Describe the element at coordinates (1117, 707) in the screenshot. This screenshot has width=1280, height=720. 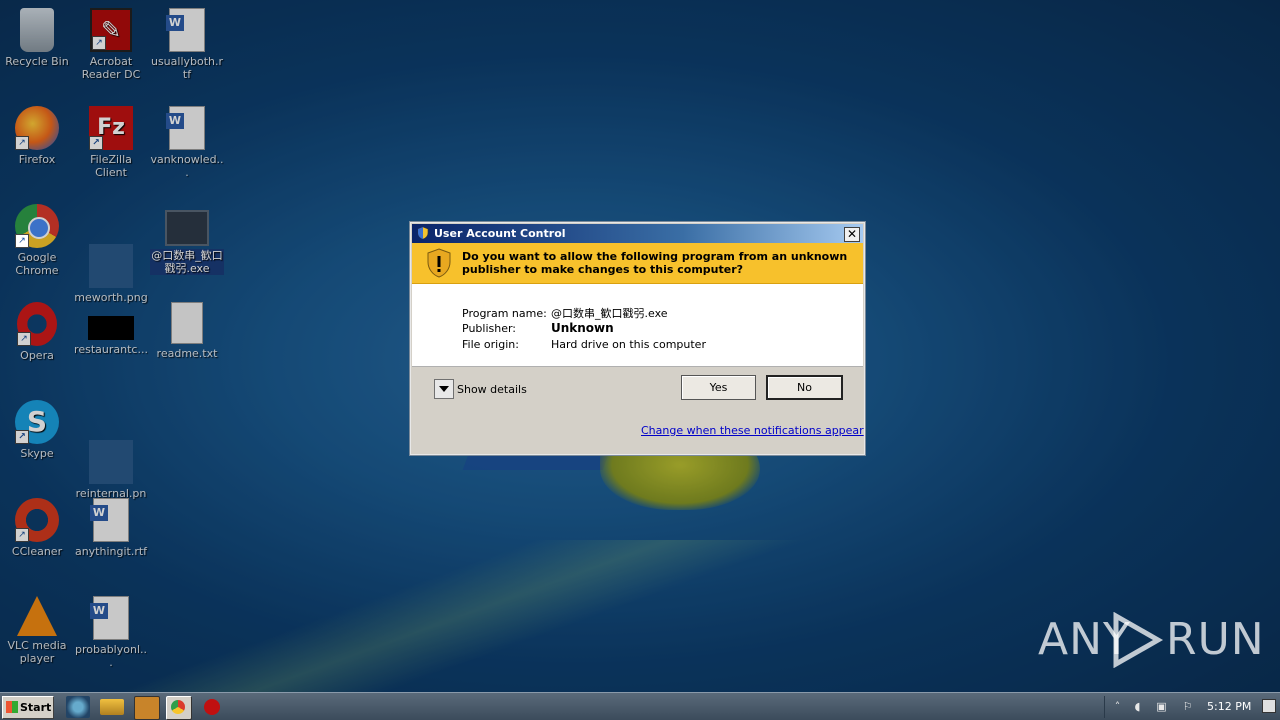
I see `tray-expand-icon: ˄` at that location.